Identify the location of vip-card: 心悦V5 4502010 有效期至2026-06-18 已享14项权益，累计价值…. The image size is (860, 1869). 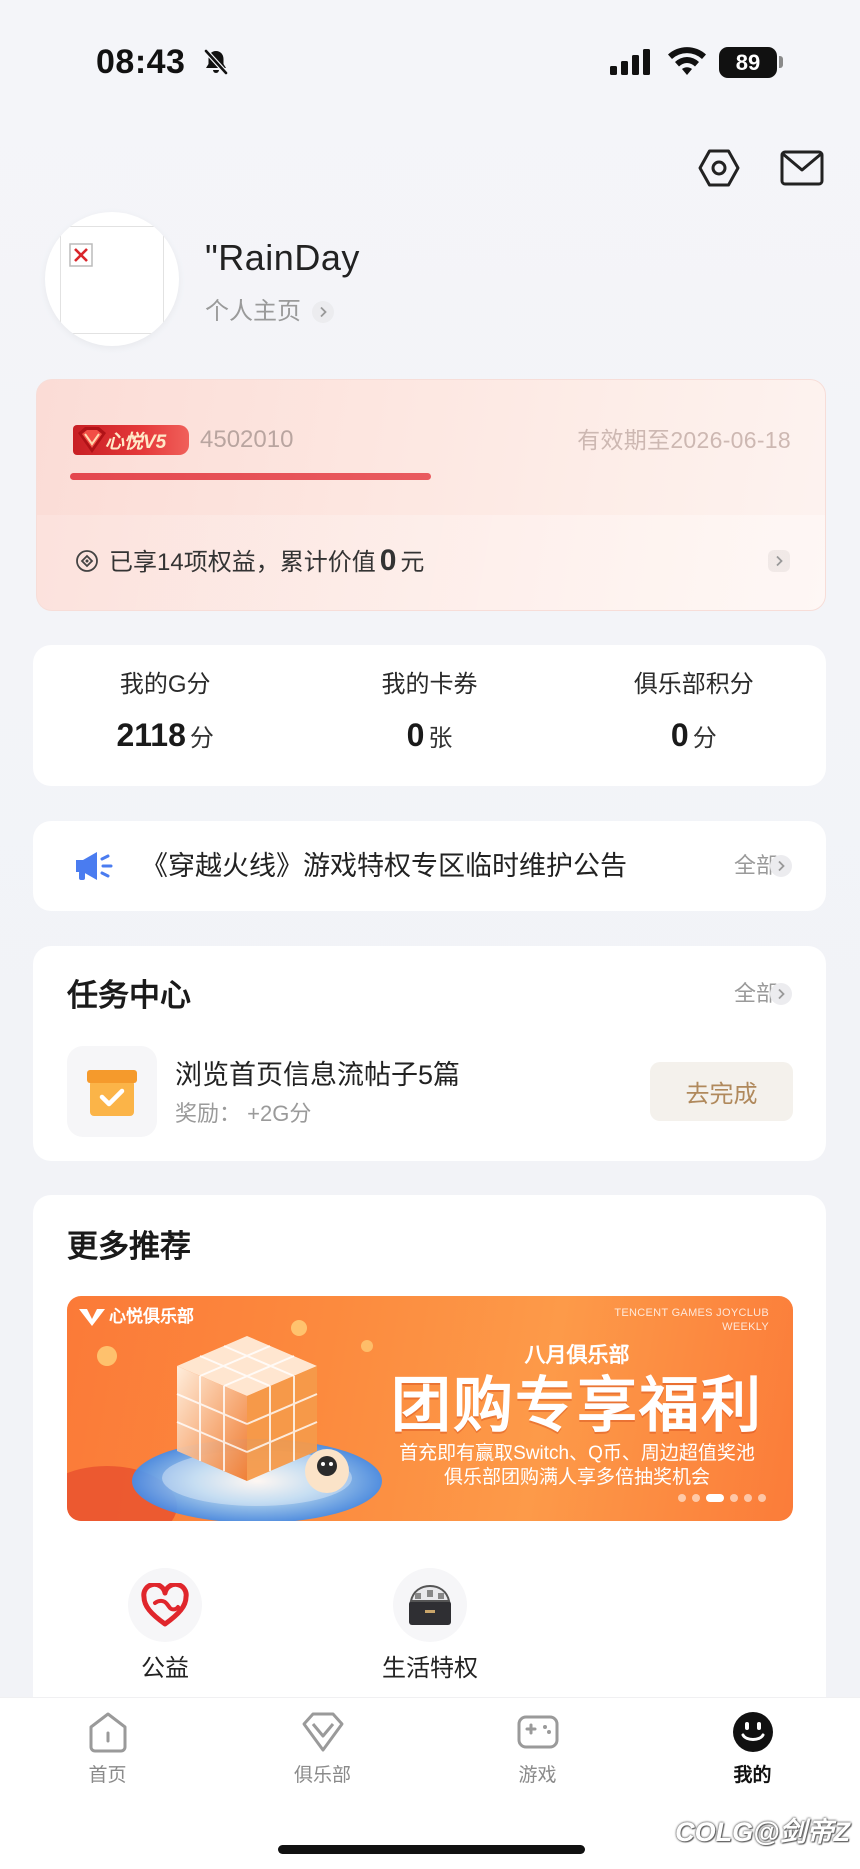
(431, 495).